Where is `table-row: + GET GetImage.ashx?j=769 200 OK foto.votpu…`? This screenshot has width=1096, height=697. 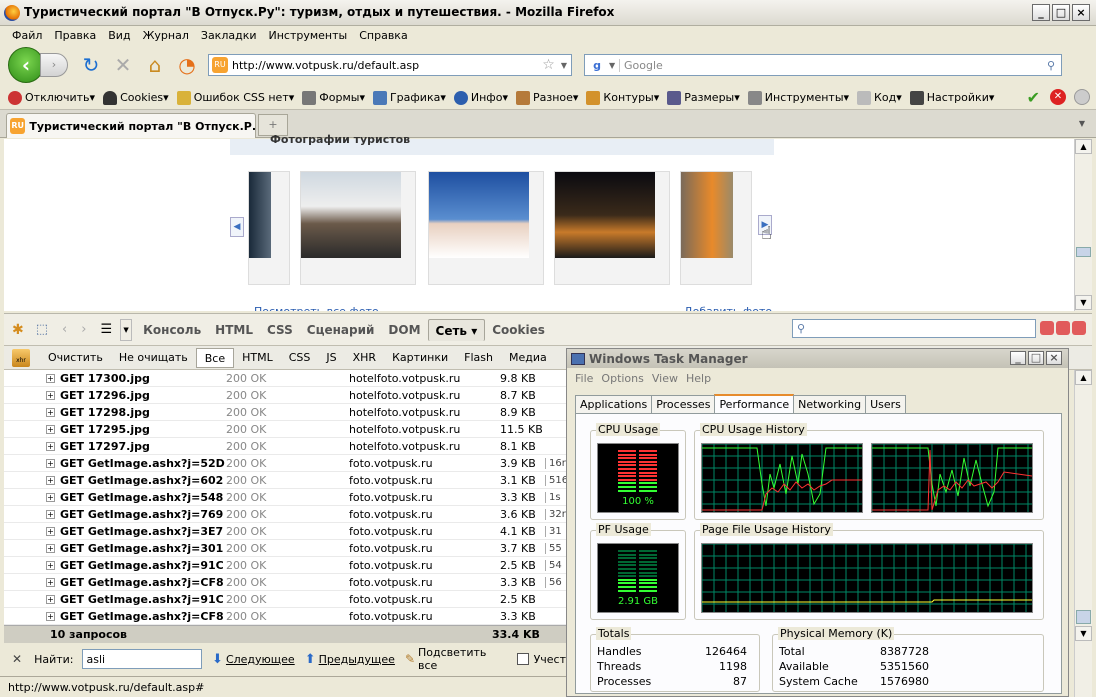
table-row: + GET GetImage.ashx?j=769 200 OK foto.votpu… is located at coordinates (285, 514).